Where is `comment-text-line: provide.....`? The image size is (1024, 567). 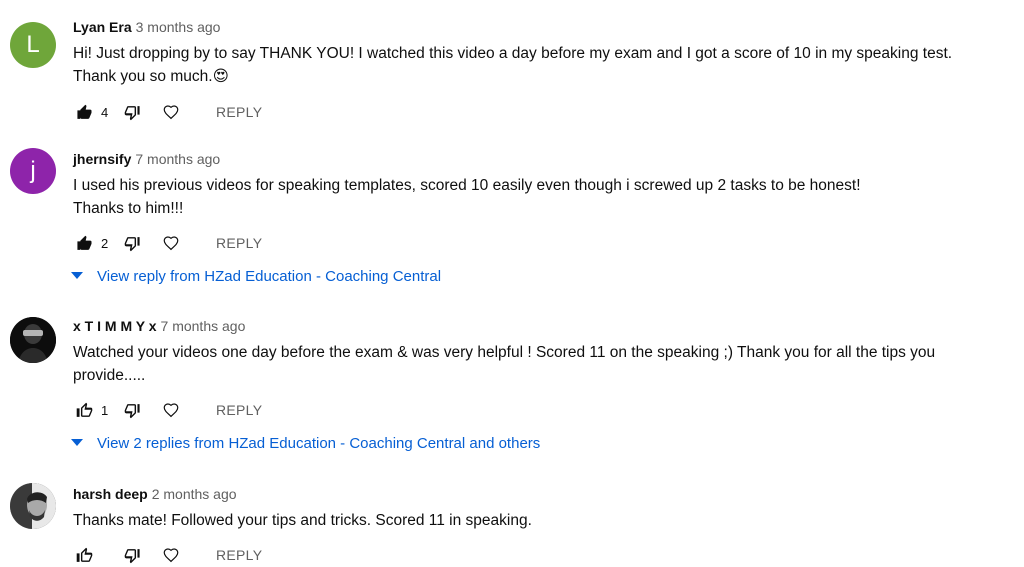 comment-text-line: provide..... is located at coordinates (109, 375).